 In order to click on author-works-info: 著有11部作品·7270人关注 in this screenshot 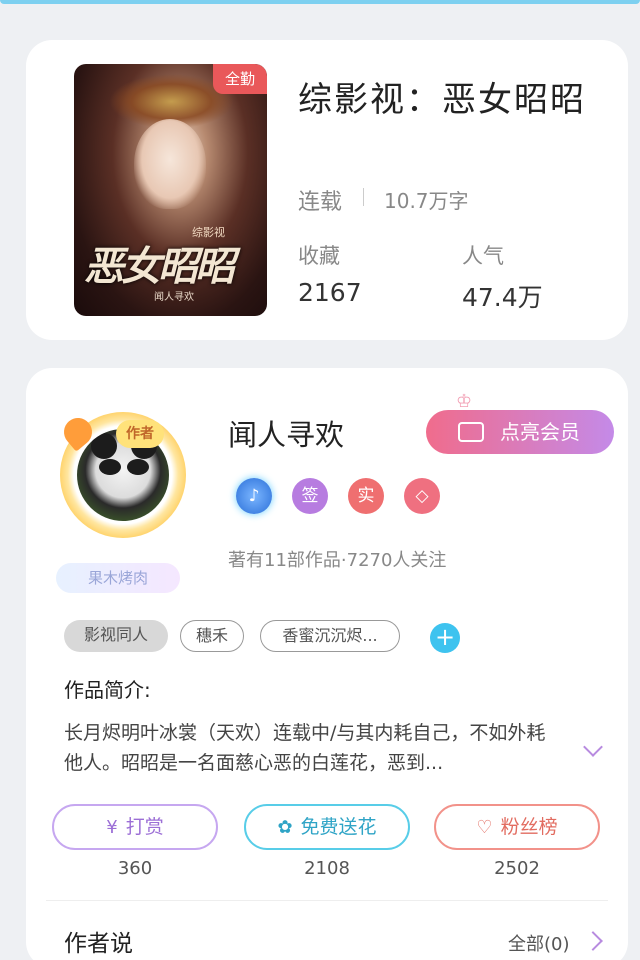, I will do `click(337, 560)`.